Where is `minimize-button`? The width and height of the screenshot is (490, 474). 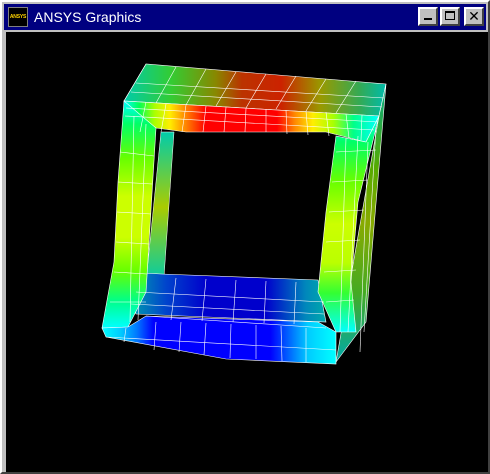
minimize-button is located at coordinates (428, 16).